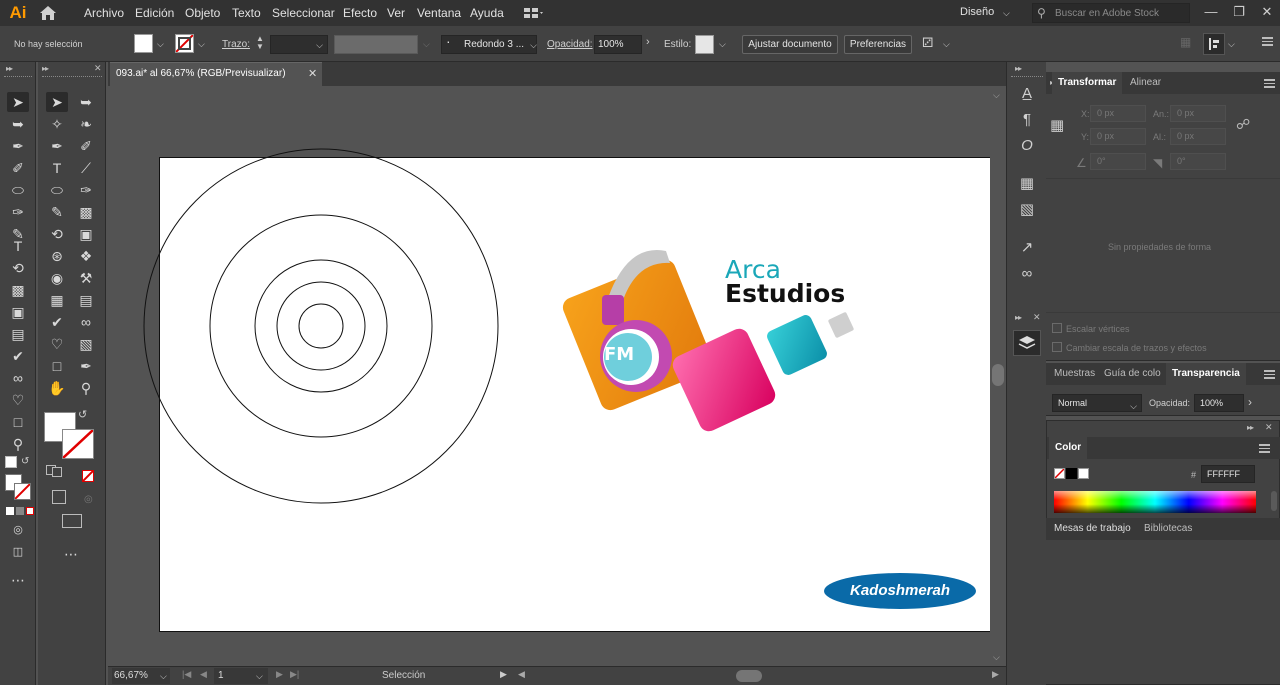 The image size is (1280, 685). Describe the element at coordinates (1118, 113) in the screenshot. I see `x-input: 0 px` at that location.